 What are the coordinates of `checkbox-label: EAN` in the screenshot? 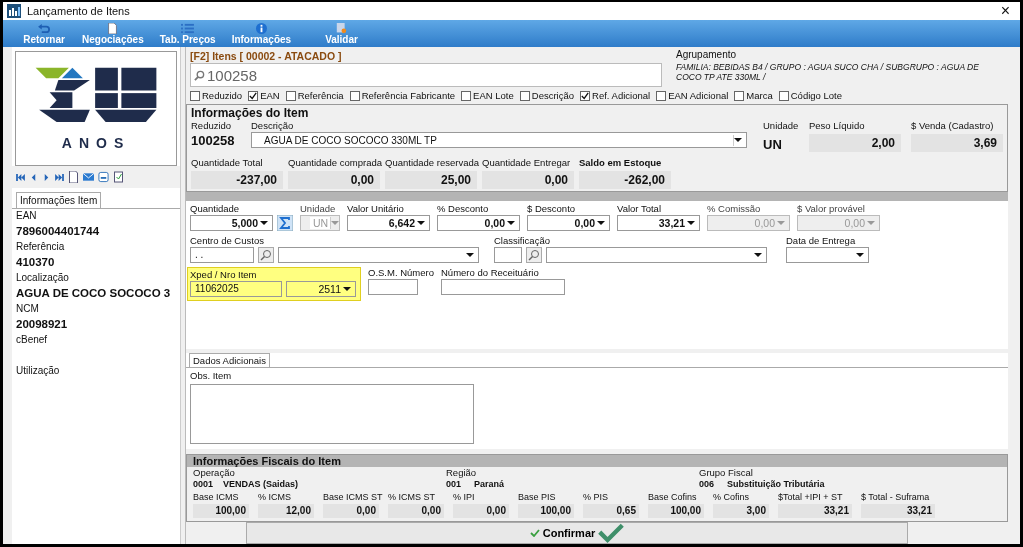 It's located at (270, 95).